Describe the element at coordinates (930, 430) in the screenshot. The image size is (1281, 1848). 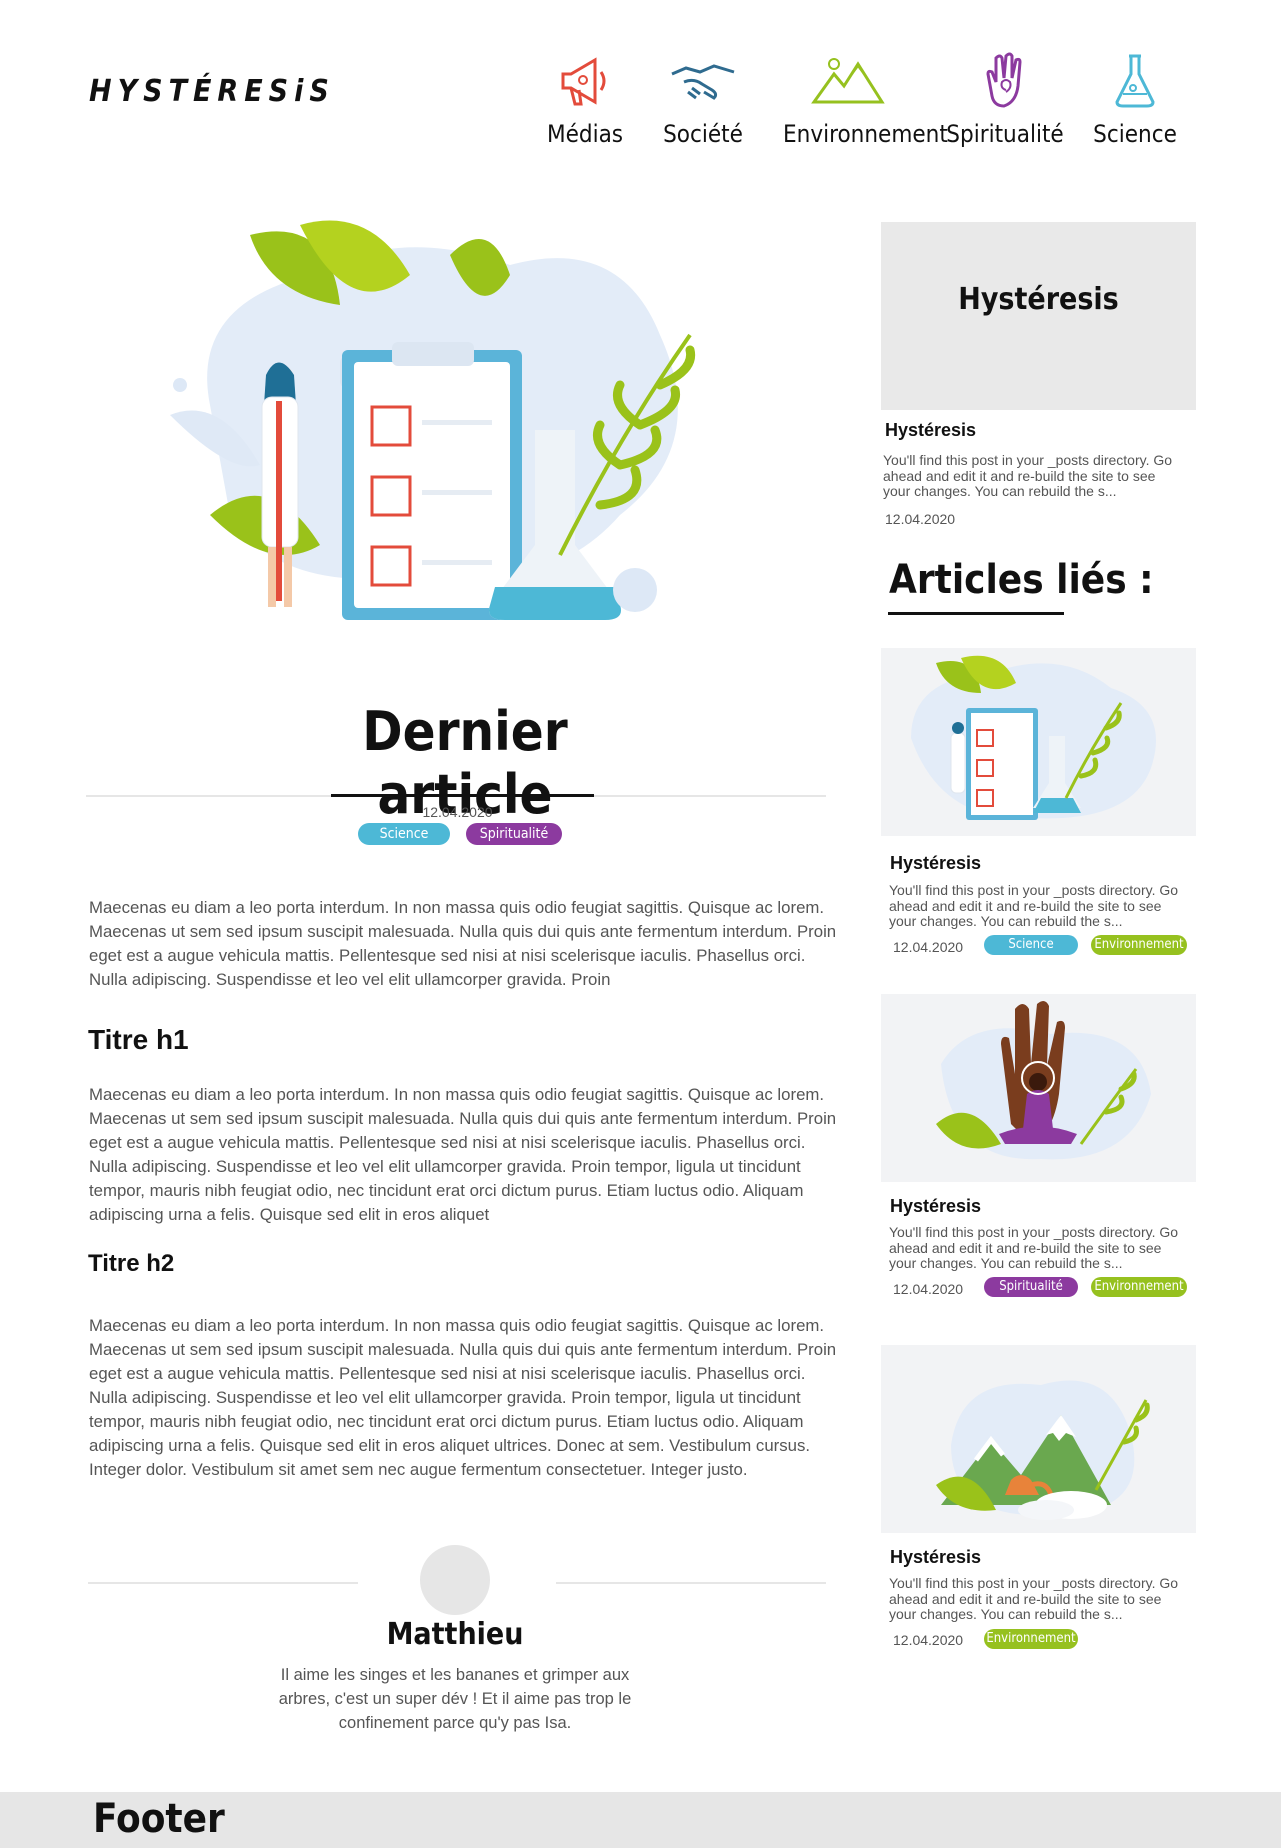
I see `featured-title: Hystéresis` at that location.